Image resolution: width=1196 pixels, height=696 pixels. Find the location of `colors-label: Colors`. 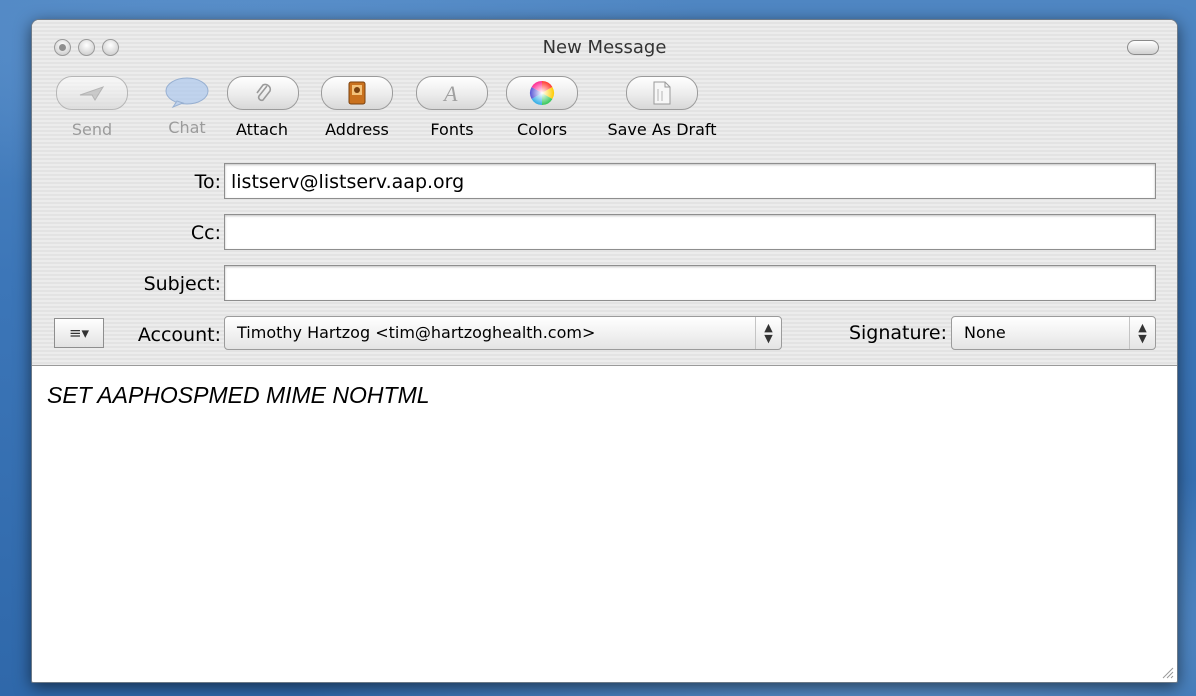

colors-label: Colors is located at coordinates (542, 129).